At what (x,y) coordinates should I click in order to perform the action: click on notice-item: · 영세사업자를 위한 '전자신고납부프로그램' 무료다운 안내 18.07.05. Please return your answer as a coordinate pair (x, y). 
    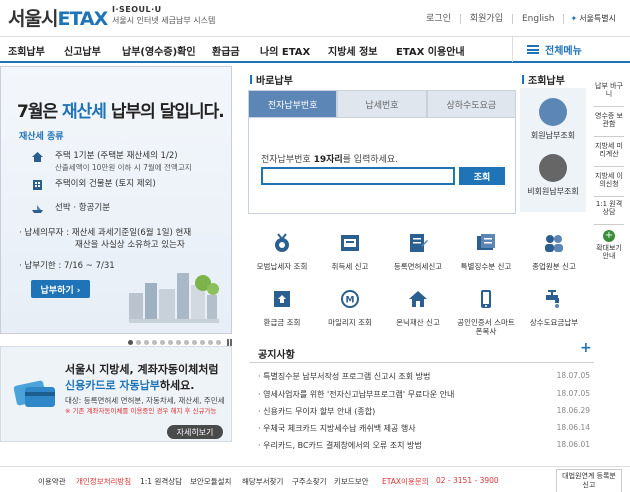
    Looking at the image, I should click on (426, 394).